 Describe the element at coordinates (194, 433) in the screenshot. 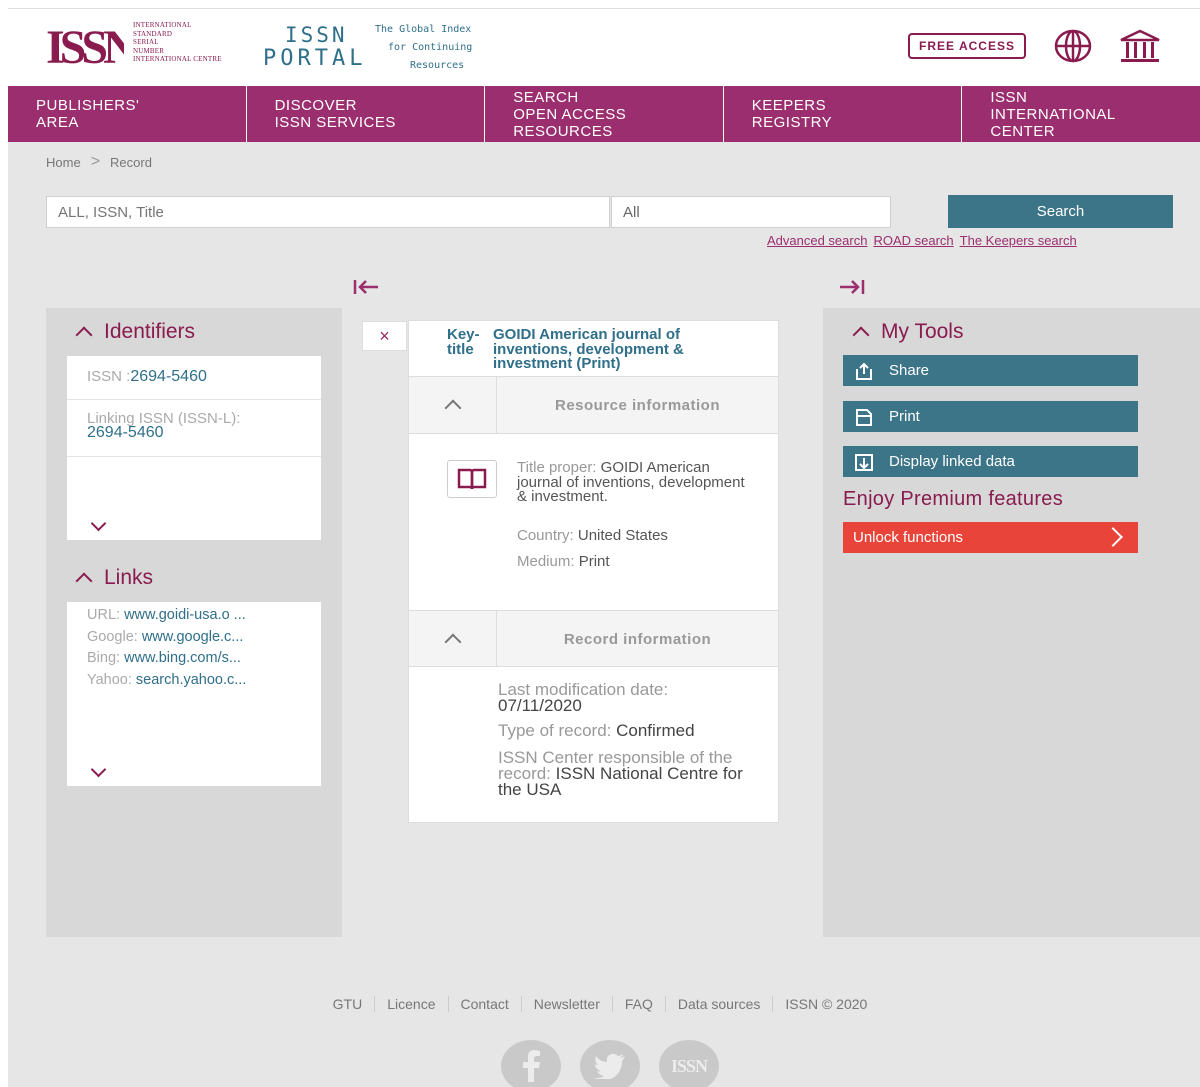

I see `linking-issn-value: 2694-5460` at that location.